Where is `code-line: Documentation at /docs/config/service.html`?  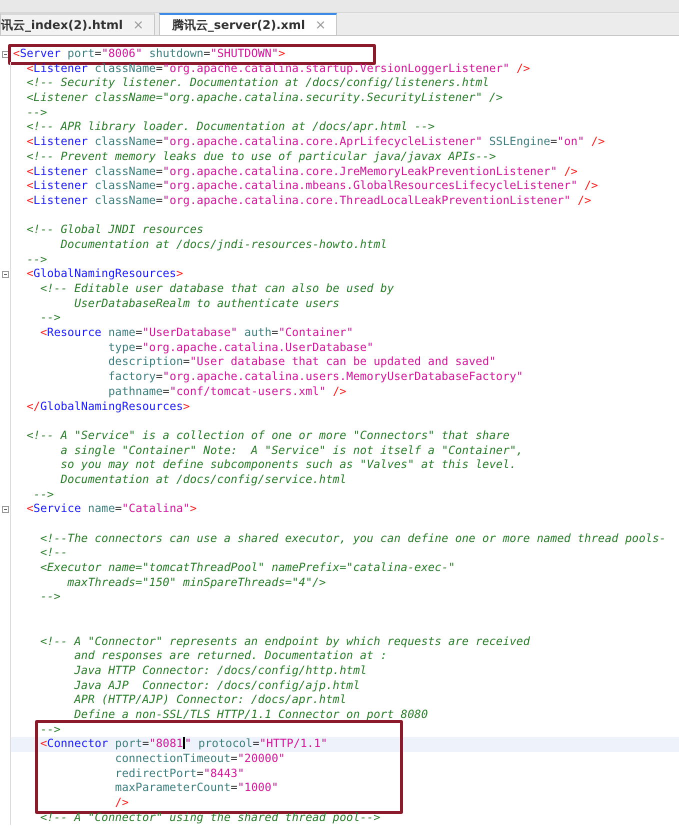
code-line: Documentation at /docs/config/service.html is located at coordinates (204, 480).